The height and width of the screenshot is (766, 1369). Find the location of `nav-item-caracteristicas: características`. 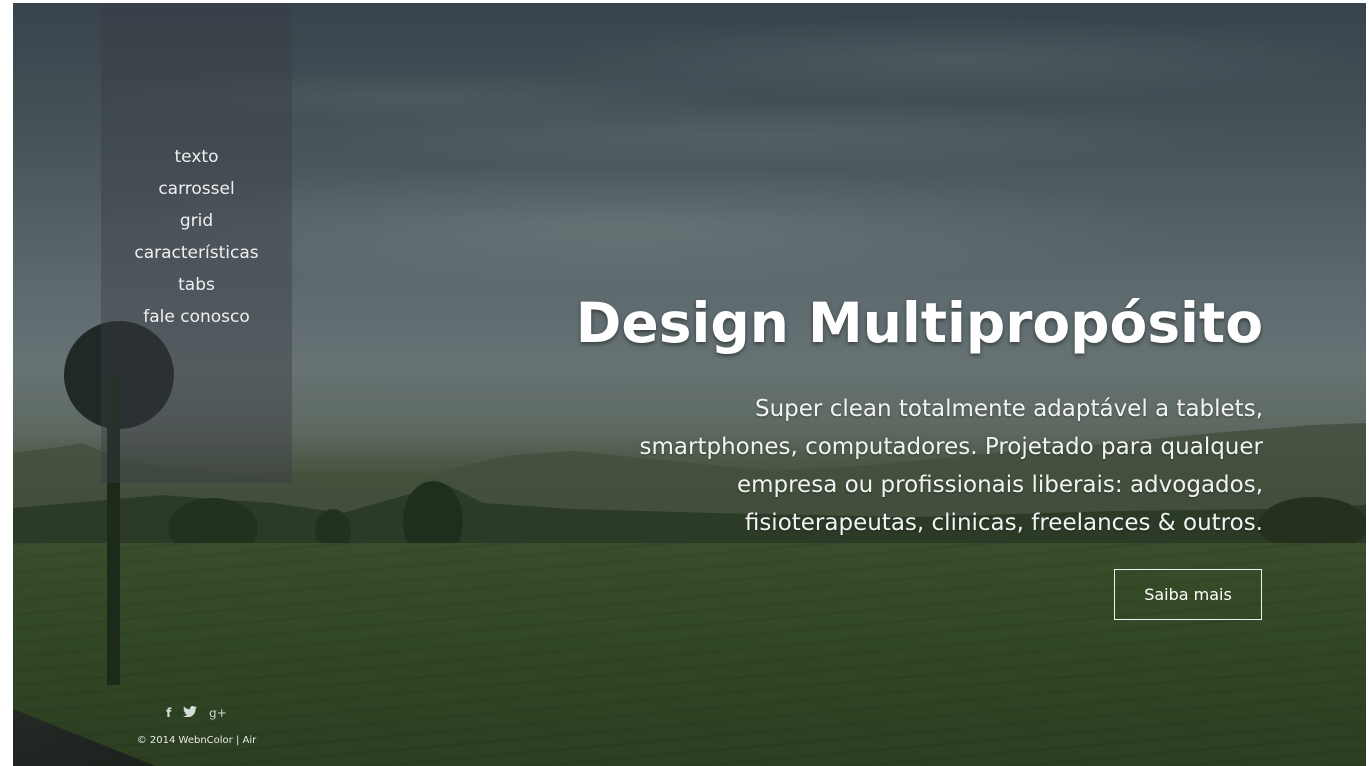

nav-item-caracteristicas: características is located at coordinates (196, 253).